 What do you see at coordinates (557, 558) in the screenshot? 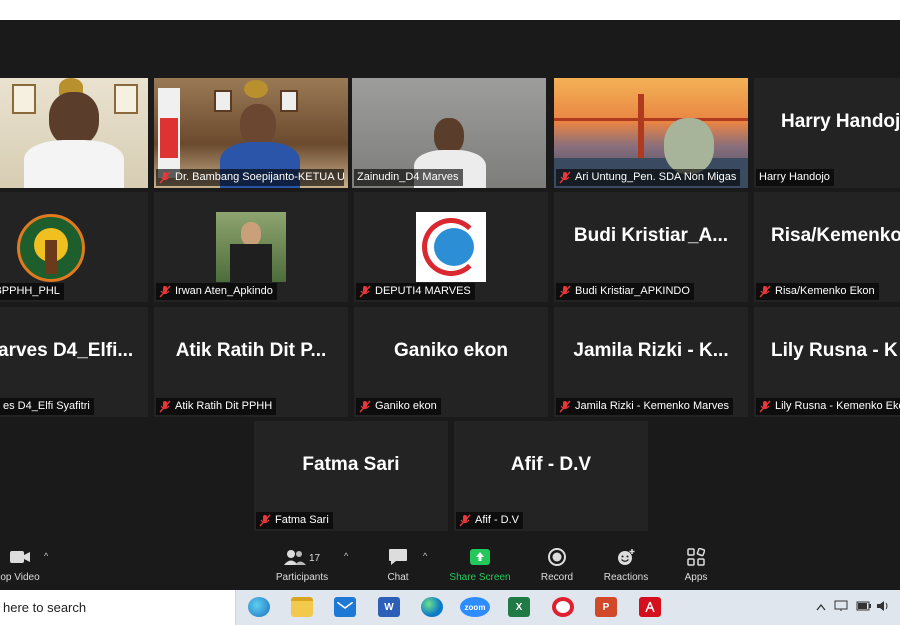
I see `record-icon` at bounding box center [557, 558].